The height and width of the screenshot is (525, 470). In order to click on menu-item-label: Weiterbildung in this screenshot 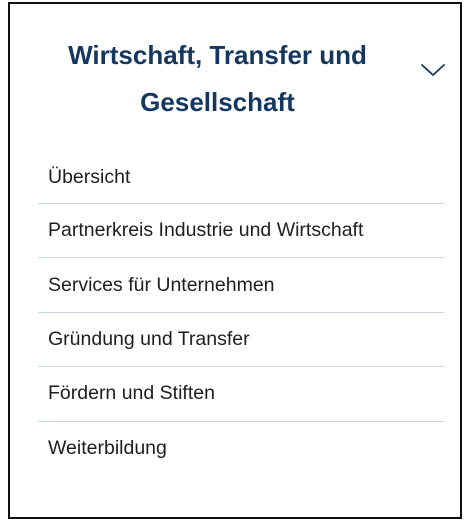, I will do `click(107, 448)`.